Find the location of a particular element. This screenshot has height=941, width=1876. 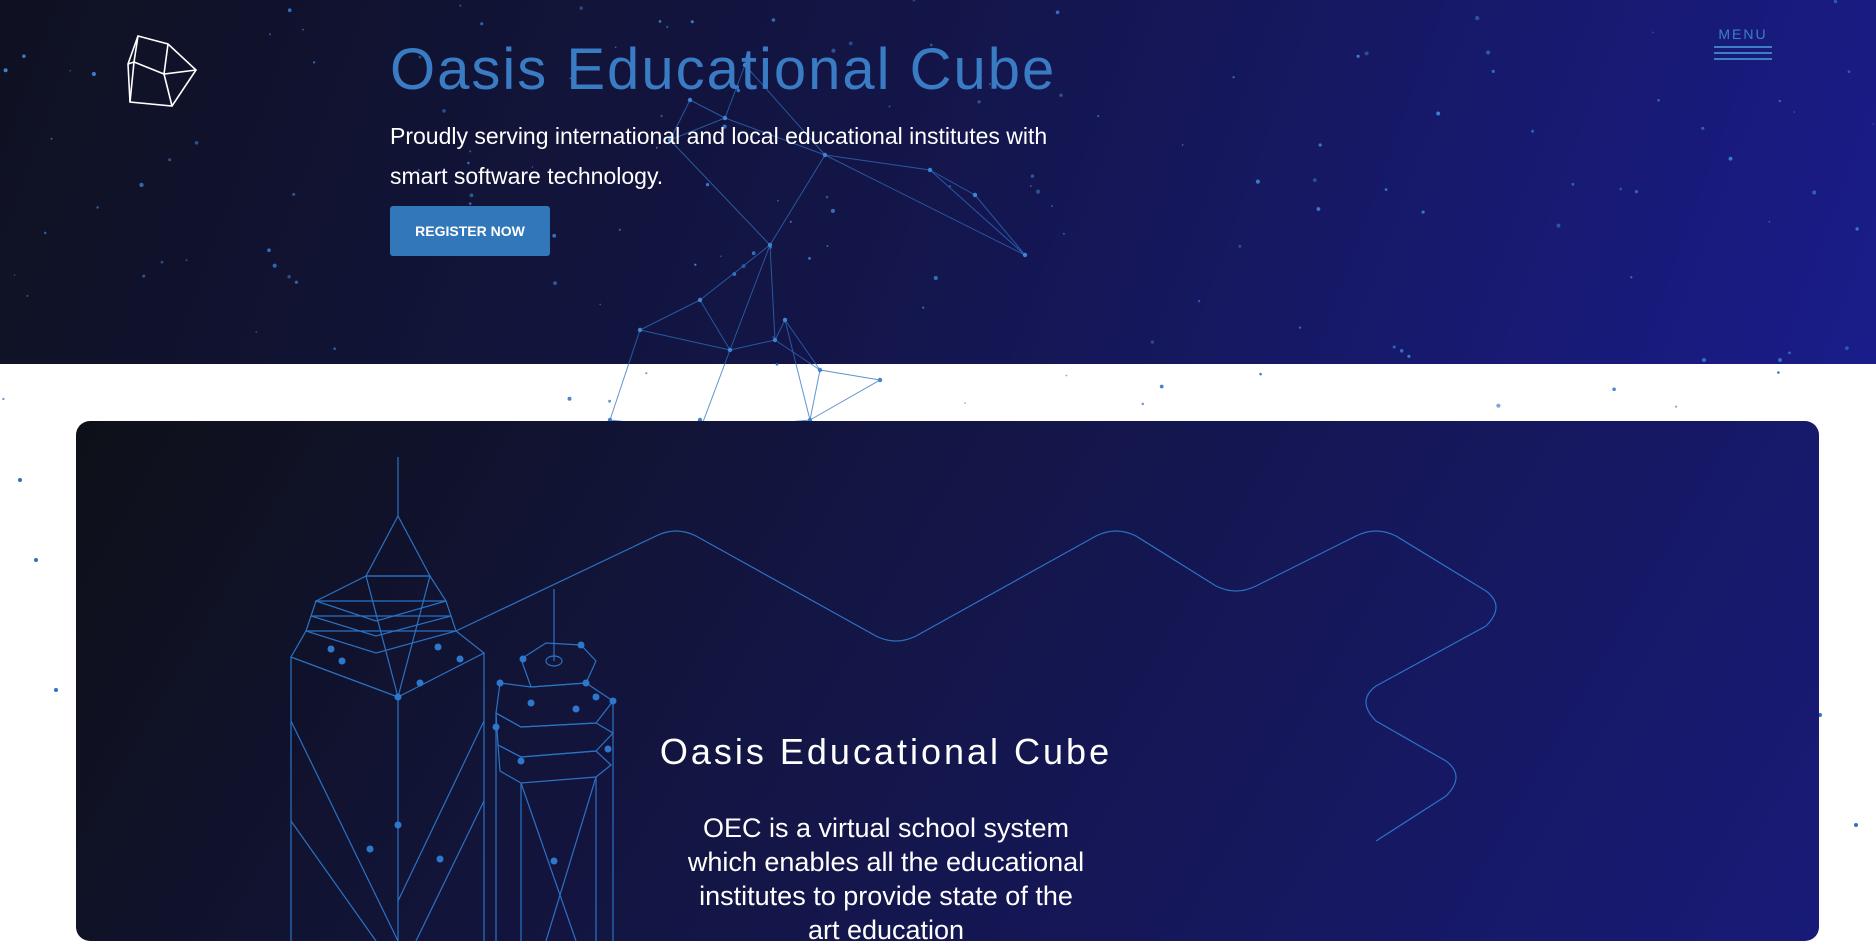

hero-title: Oasis Educational Cube is located at coordinates (723, 69).